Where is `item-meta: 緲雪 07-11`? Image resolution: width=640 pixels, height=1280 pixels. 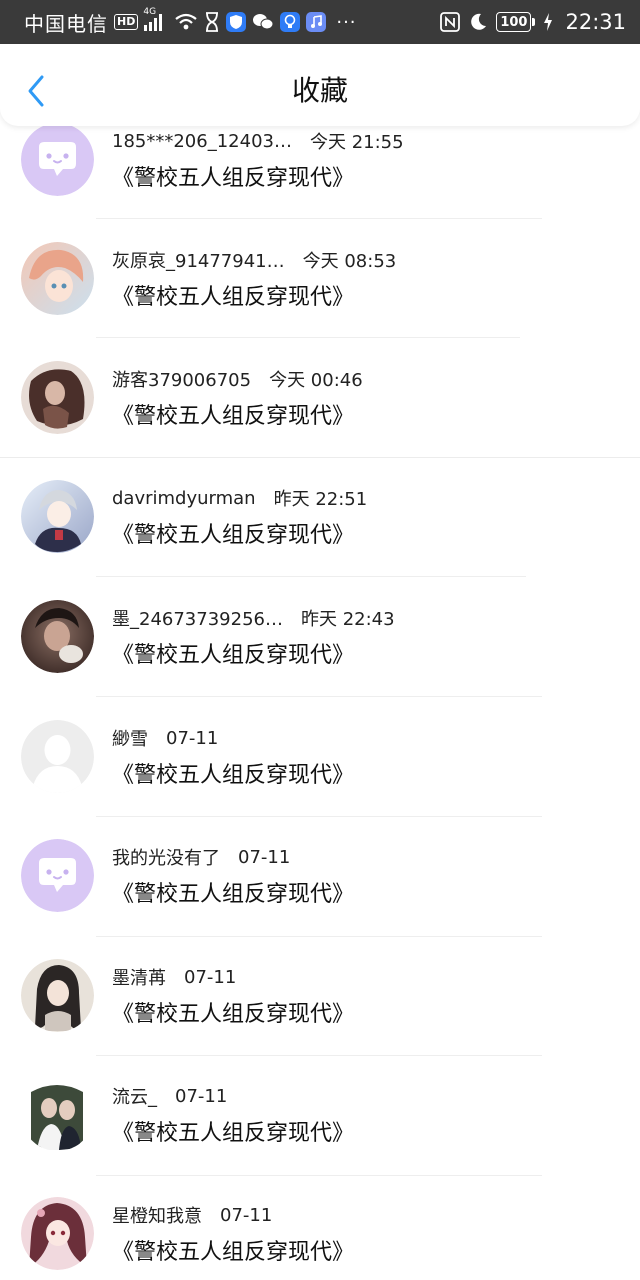 item-meta: 緲雪 07-11 is located at coordinates (165, 738).